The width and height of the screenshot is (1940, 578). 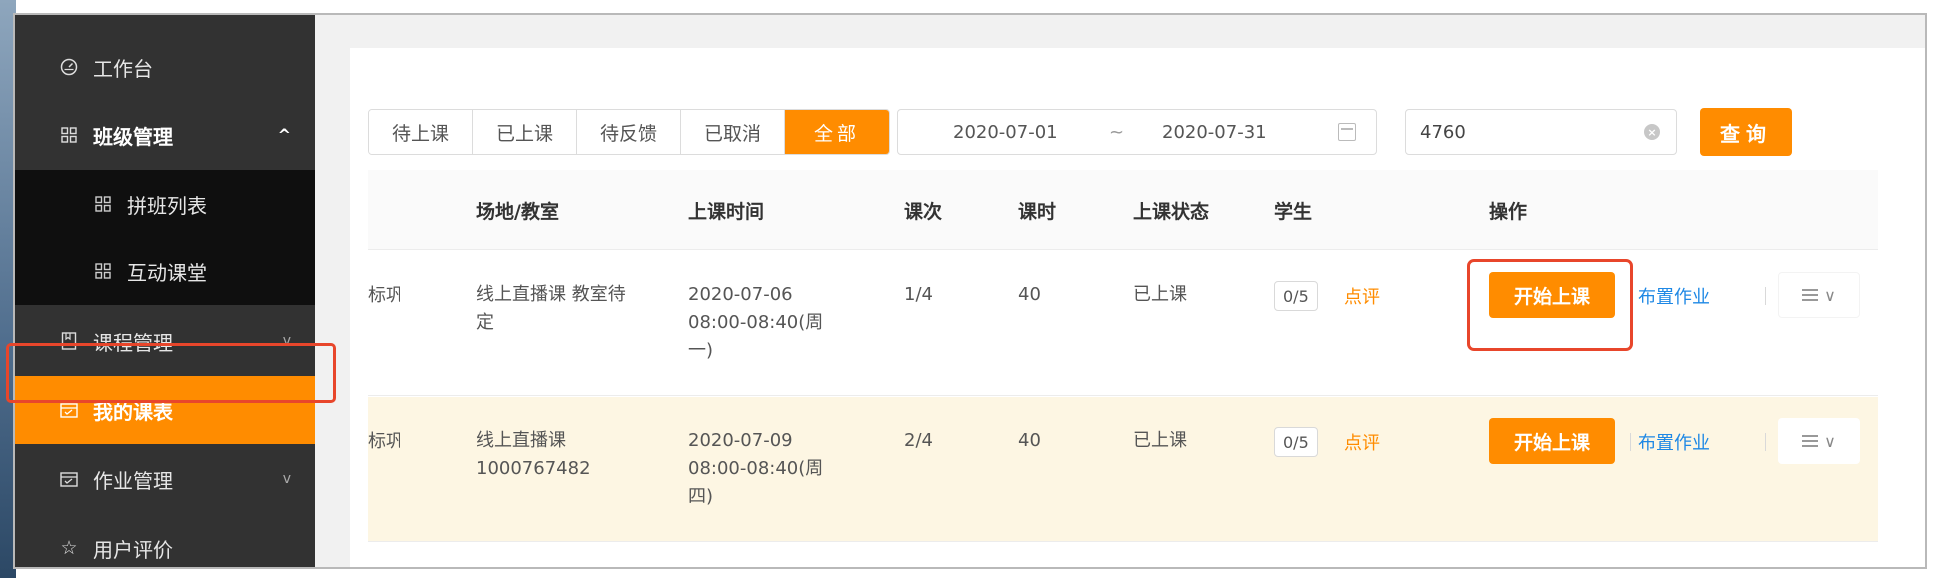 I want to click on venue-cell: 线上直播课 教室待 定, so click(x=561, y=309).